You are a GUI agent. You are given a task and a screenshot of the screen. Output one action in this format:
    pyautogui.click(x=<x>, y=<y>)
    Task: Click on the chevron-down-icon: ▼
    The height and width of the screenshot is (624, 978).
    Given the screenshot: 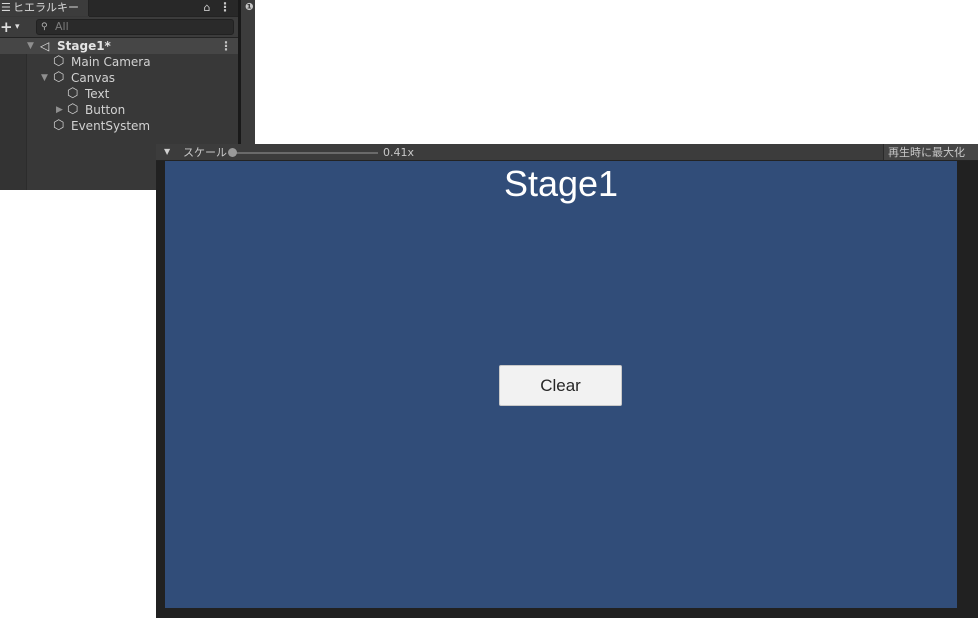 What is the action you would take?
    pyautogui.click(x=167, y=152)
    